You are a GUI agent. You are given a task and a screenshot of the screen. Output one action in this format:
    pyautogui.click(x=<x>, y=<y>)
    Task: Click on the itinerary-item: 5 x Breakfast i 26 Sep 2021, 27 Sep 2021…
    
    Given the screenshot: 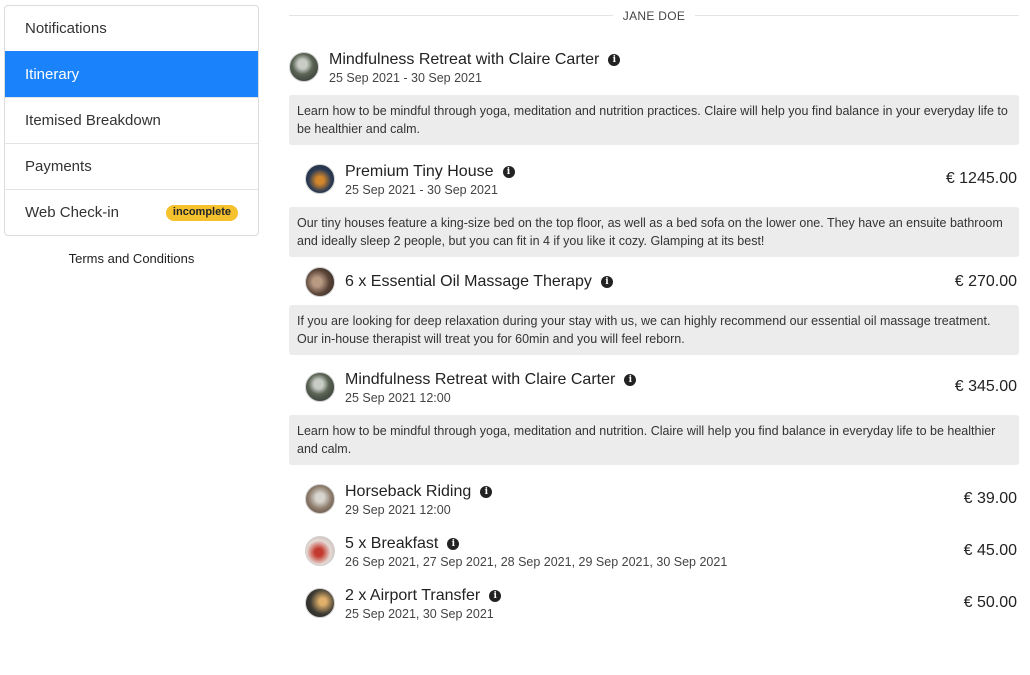 What is the action you would take?
    pyautogui.click(x=654, y=551)
    